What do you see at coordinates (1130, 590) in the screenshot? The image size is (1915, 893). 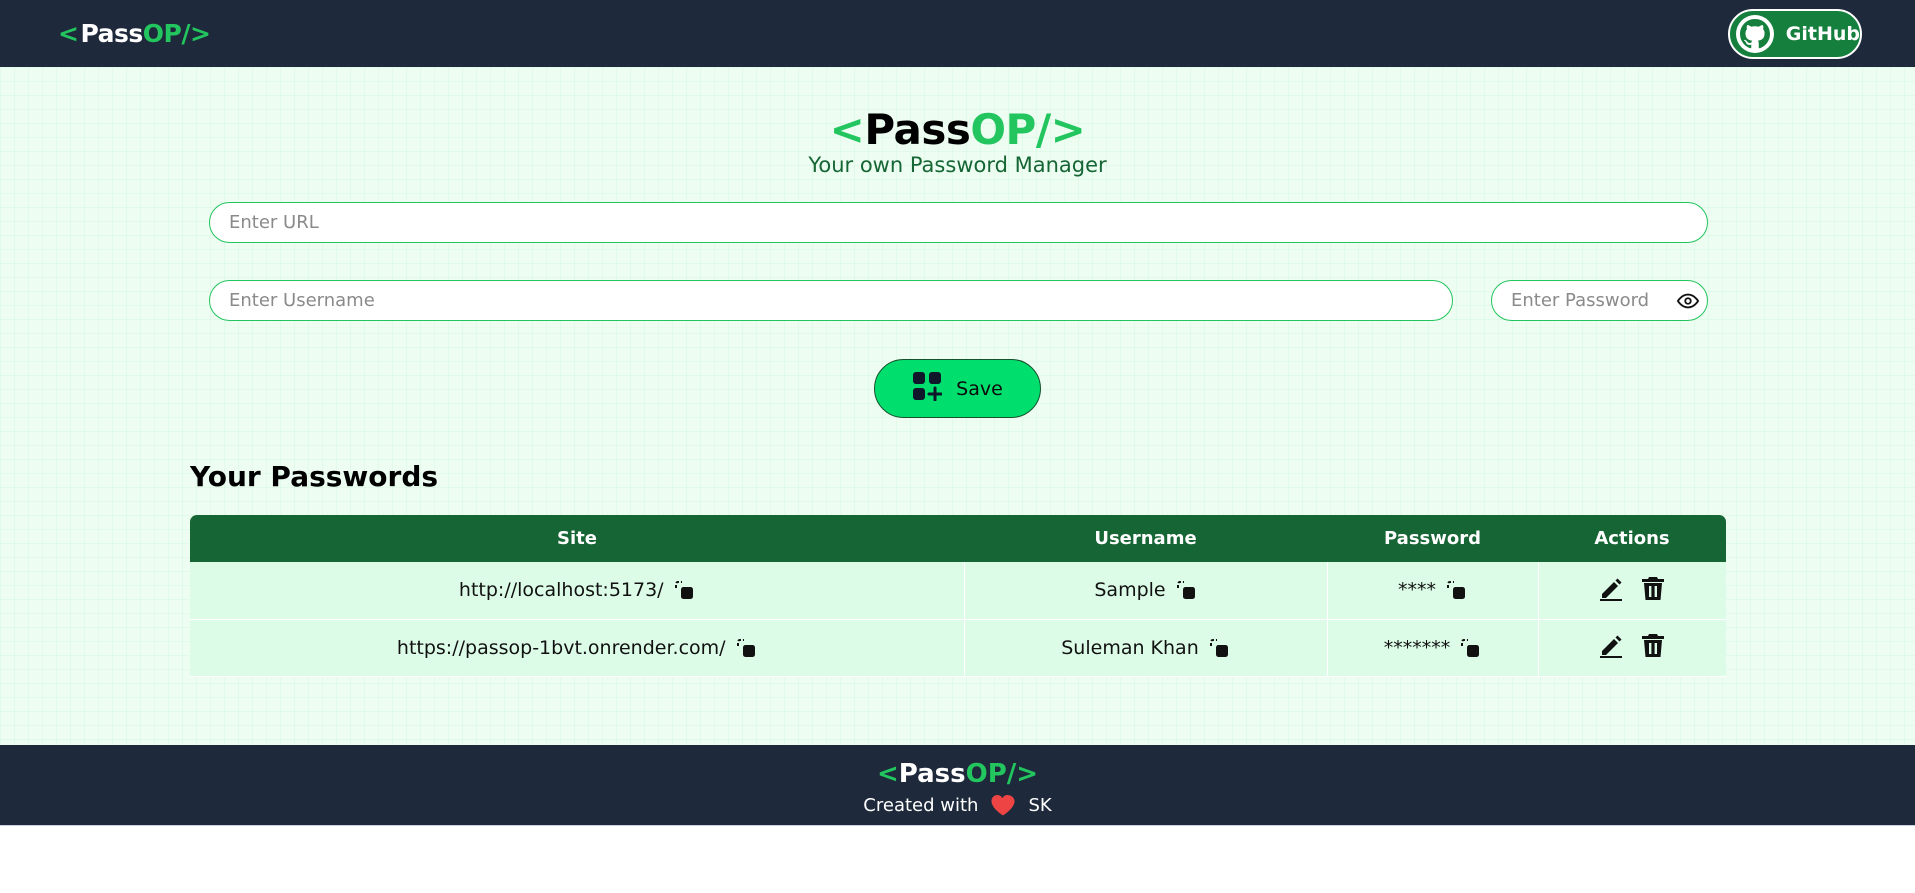 I see `username-text: Sample` at bounding box center [1130, 590].